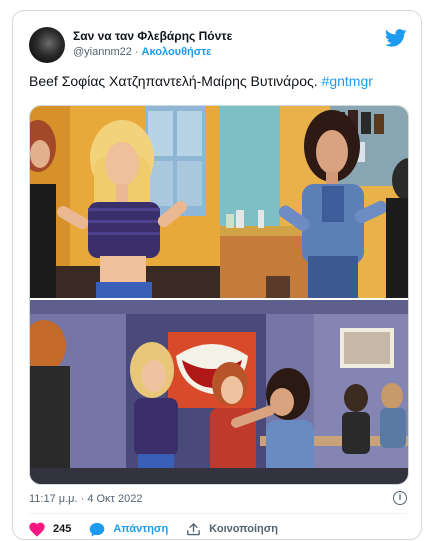 The height and width of the screenshot is (541, 430). I want to click on timestamp: 11:17 μ.μ. · 4 Οκτ 2022, so click(85, 499).